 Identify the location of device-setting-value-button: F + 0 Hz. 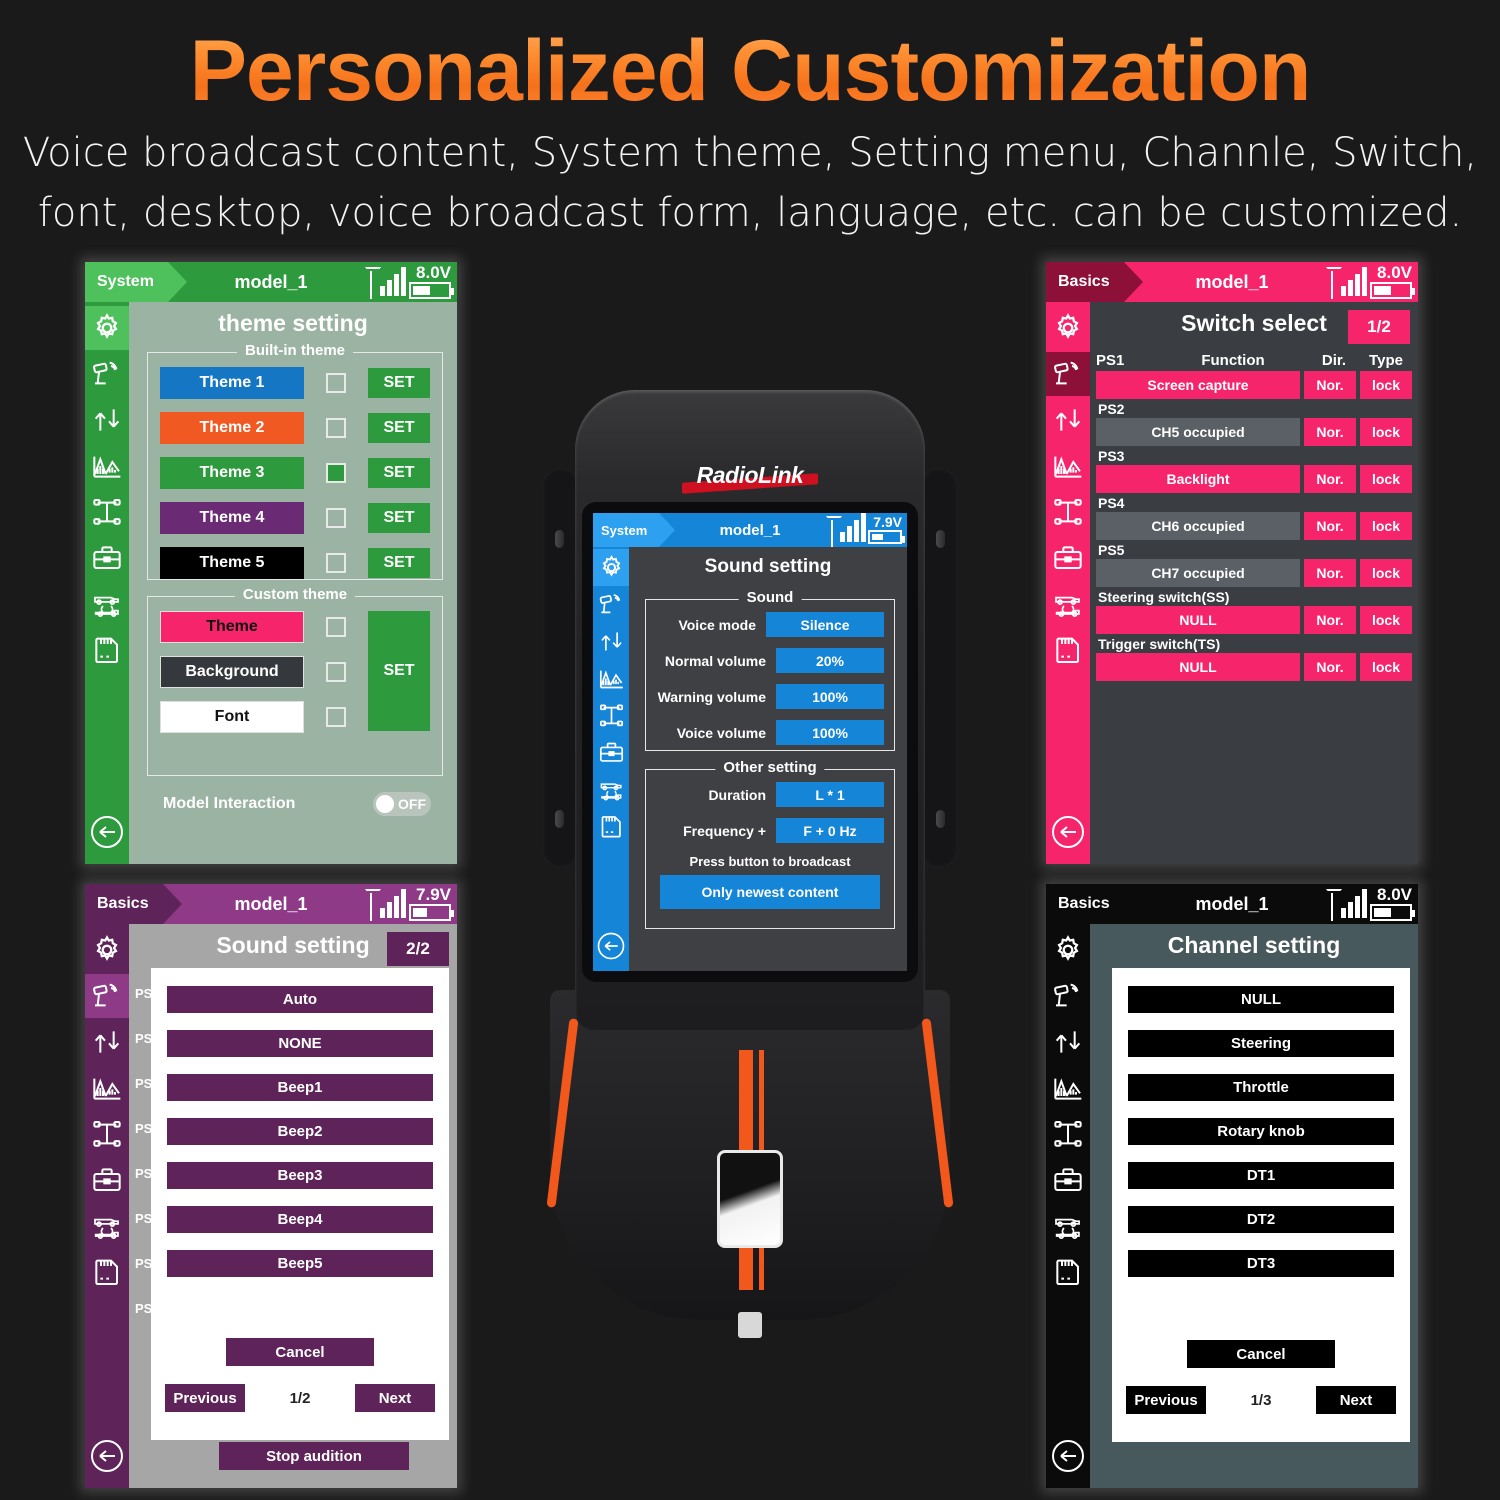
(830, 830).